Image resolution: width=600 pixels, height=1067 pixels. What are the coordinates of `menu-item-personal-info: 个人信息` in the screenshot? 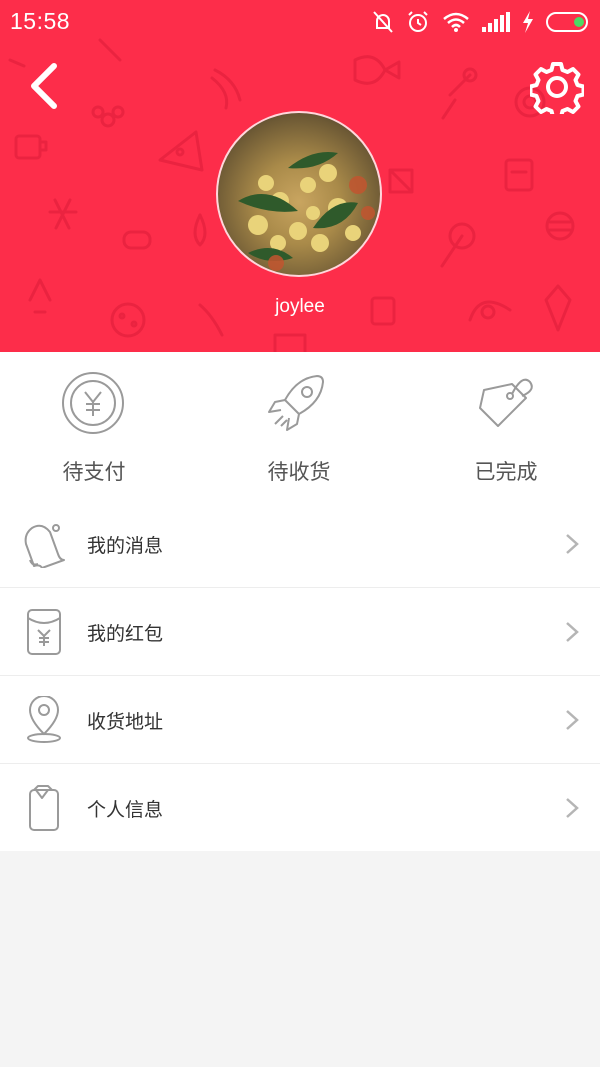 It's located at (300, 807).